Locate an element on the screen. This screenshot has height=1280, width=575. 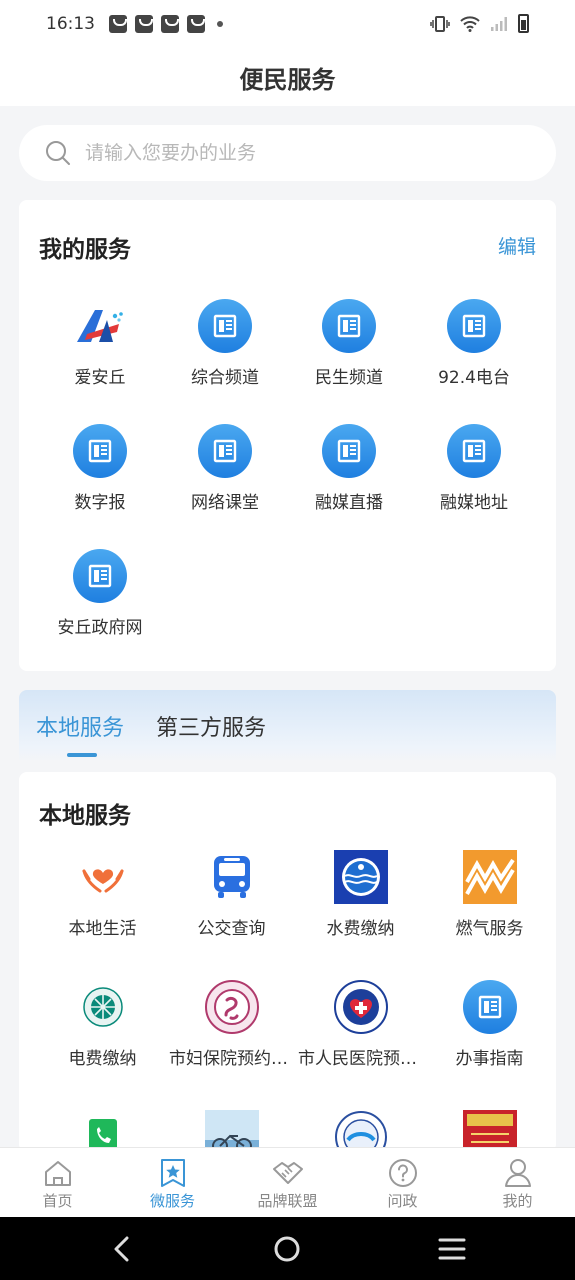
nav-micro-services: 微服务 is located at coordinates (172, 1182).